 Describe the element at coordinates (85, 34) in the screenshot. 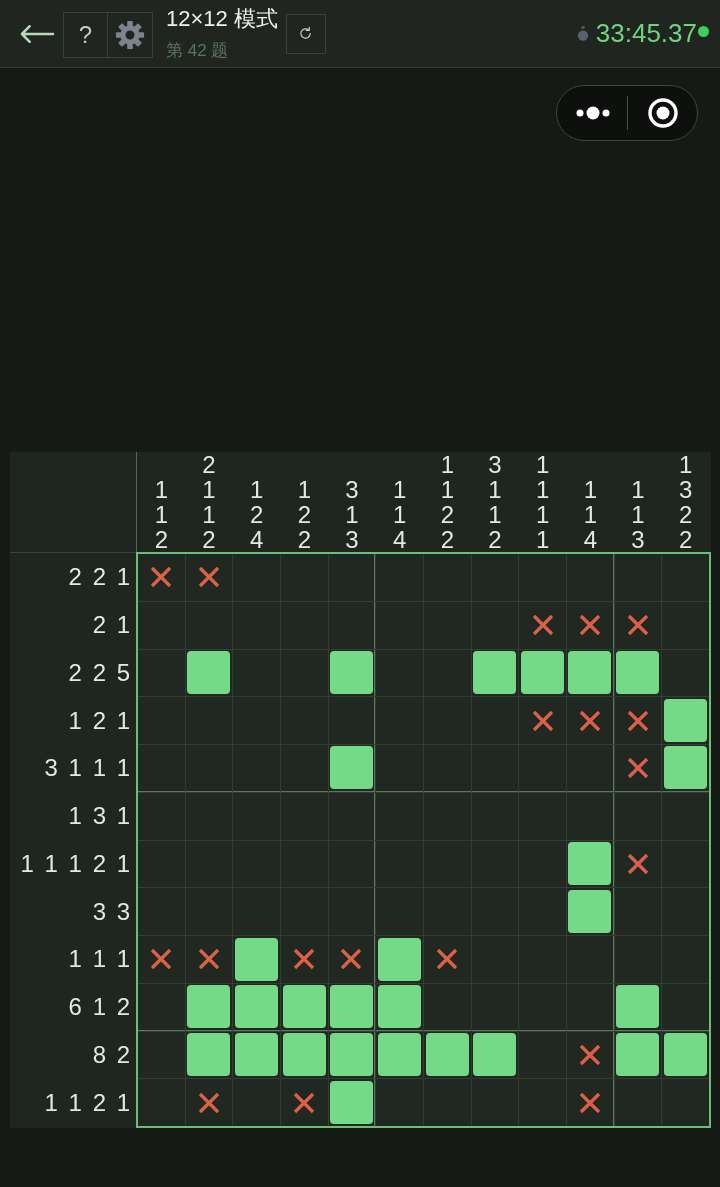

I see `help-button: ?` at that location.